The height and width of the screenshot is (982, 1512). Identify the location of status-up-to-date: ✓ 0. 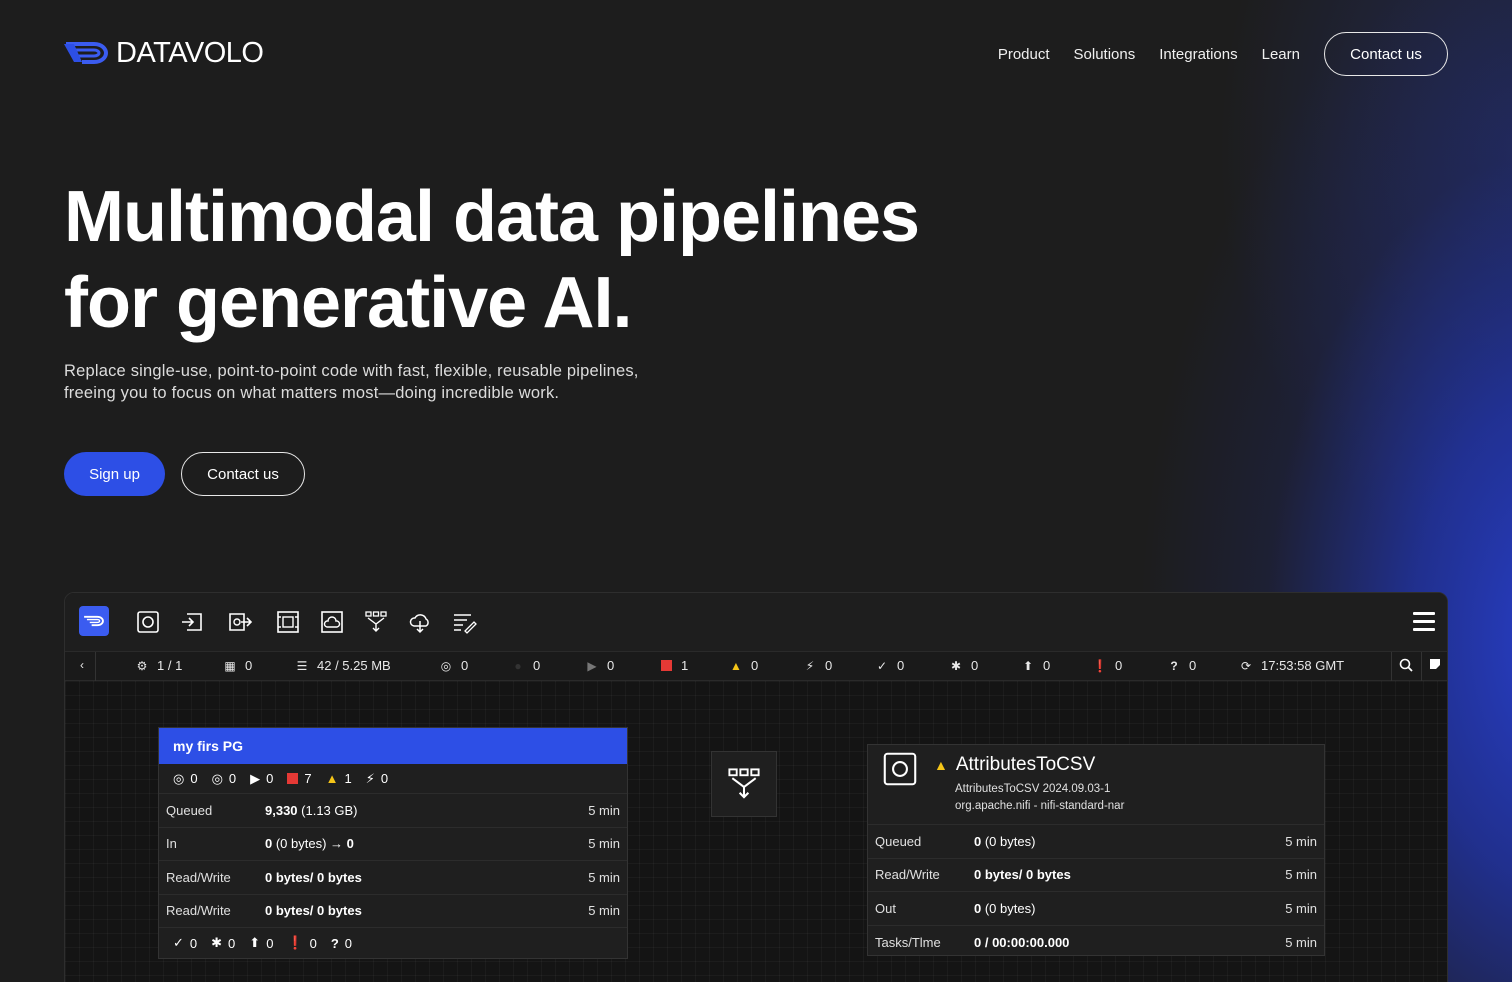
(890, 665).